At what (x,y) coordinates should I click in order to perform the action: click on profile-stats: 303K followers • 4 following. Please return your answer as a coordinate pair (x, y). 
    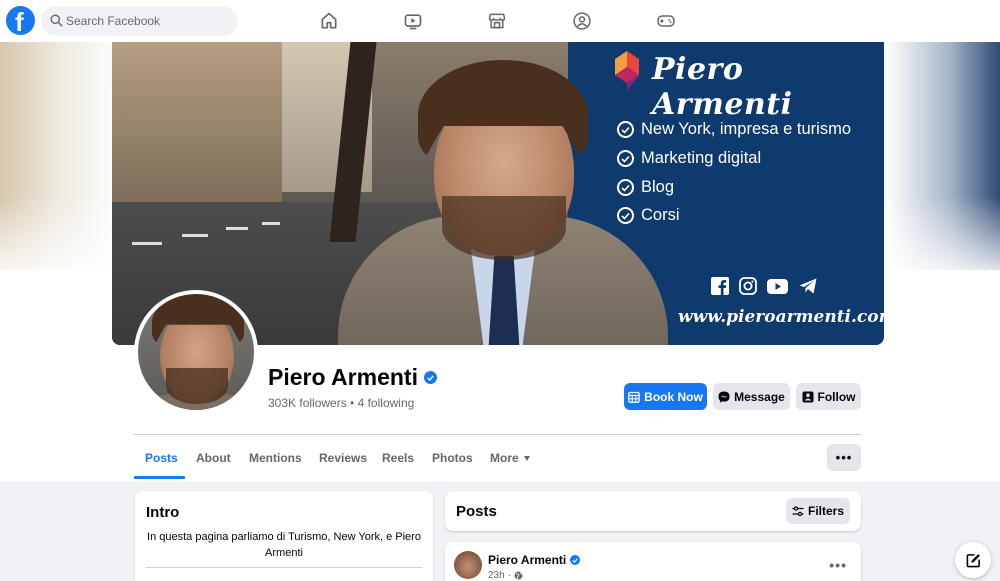
    Looking at the image, I should click on (341, 403).